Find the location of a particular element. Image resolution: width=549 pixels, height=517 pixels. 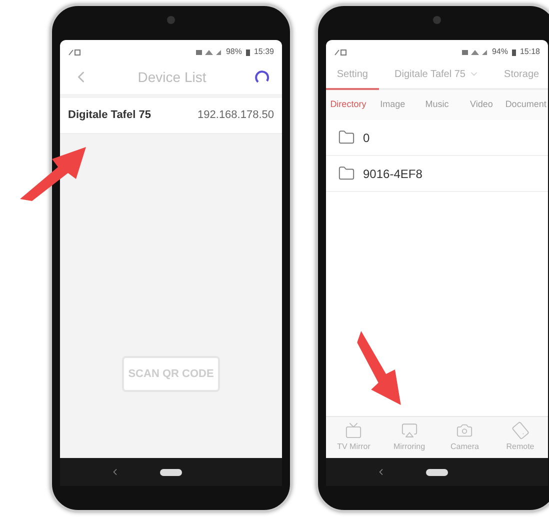

toolbar-button: Camera is located at coordinates (464, 437).